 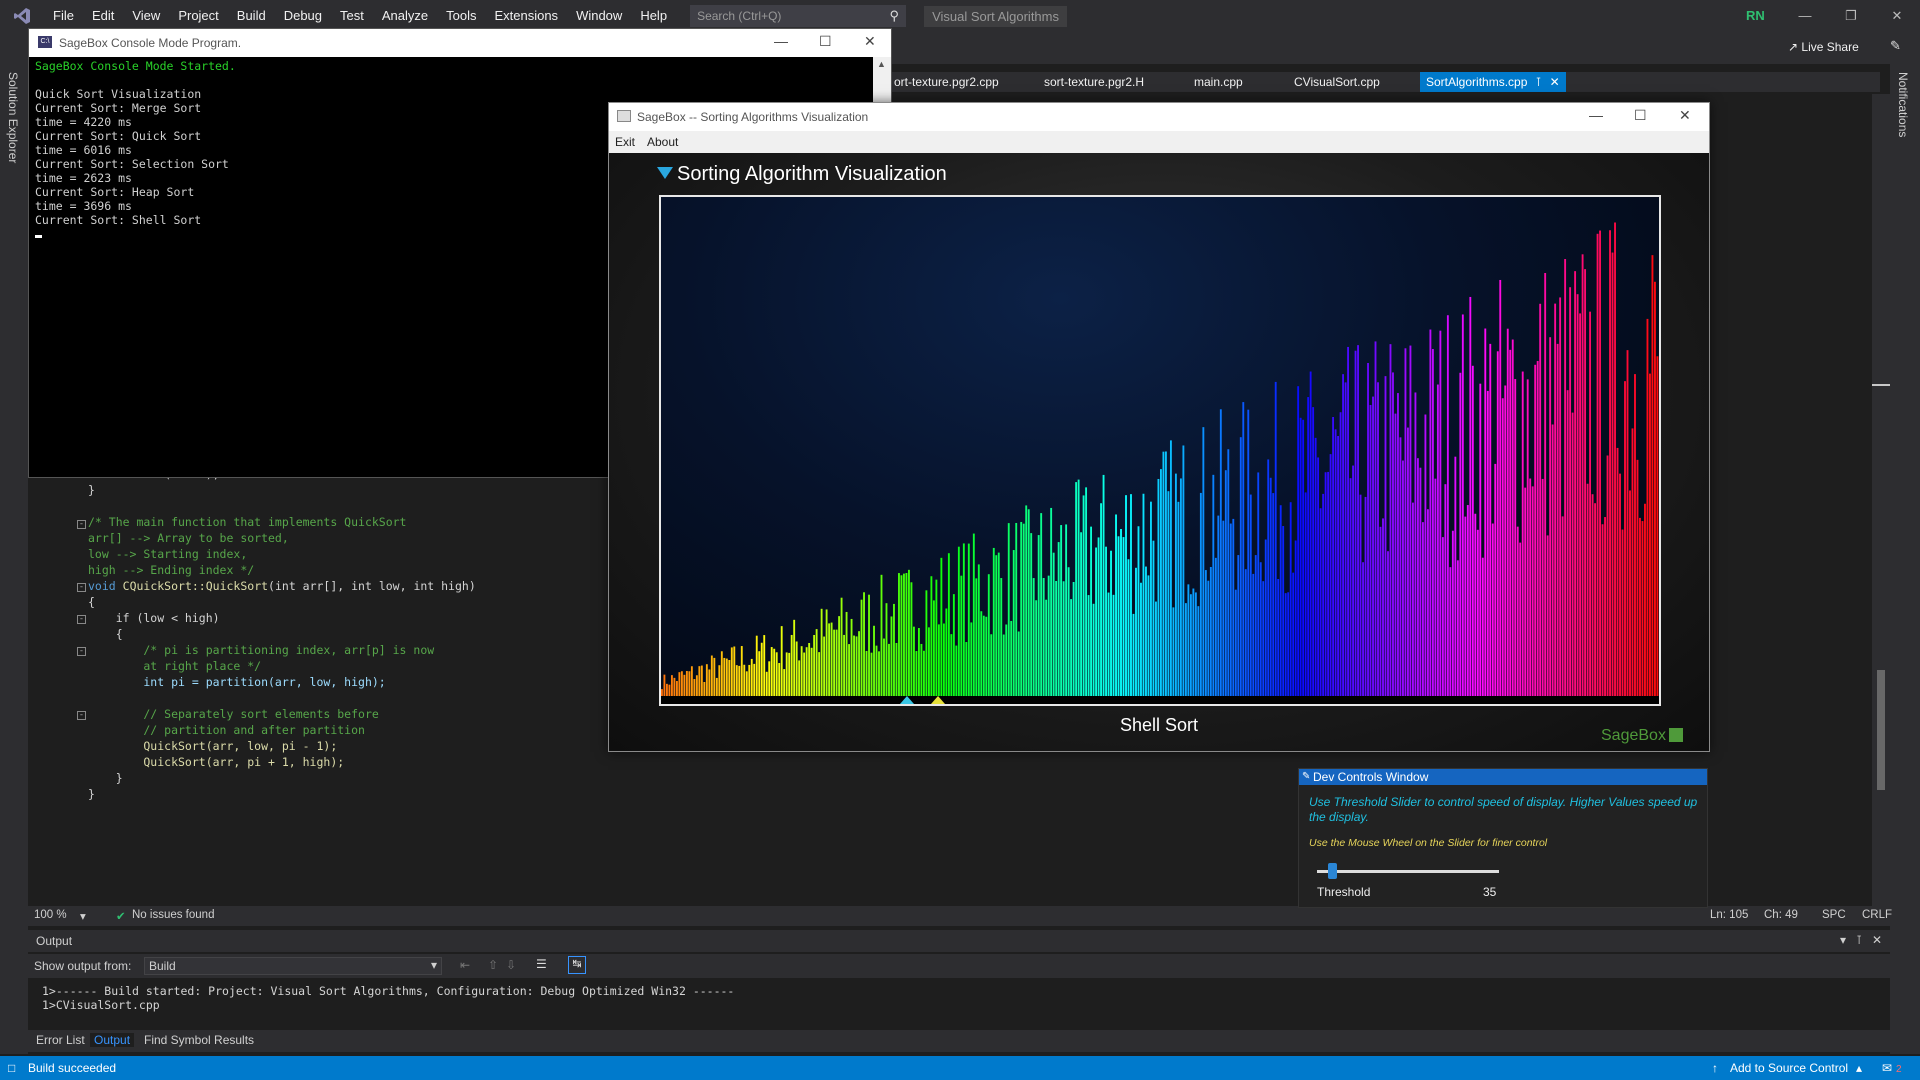 I want to click on next-message-icon: ⇩, so click(x=511, y=965).